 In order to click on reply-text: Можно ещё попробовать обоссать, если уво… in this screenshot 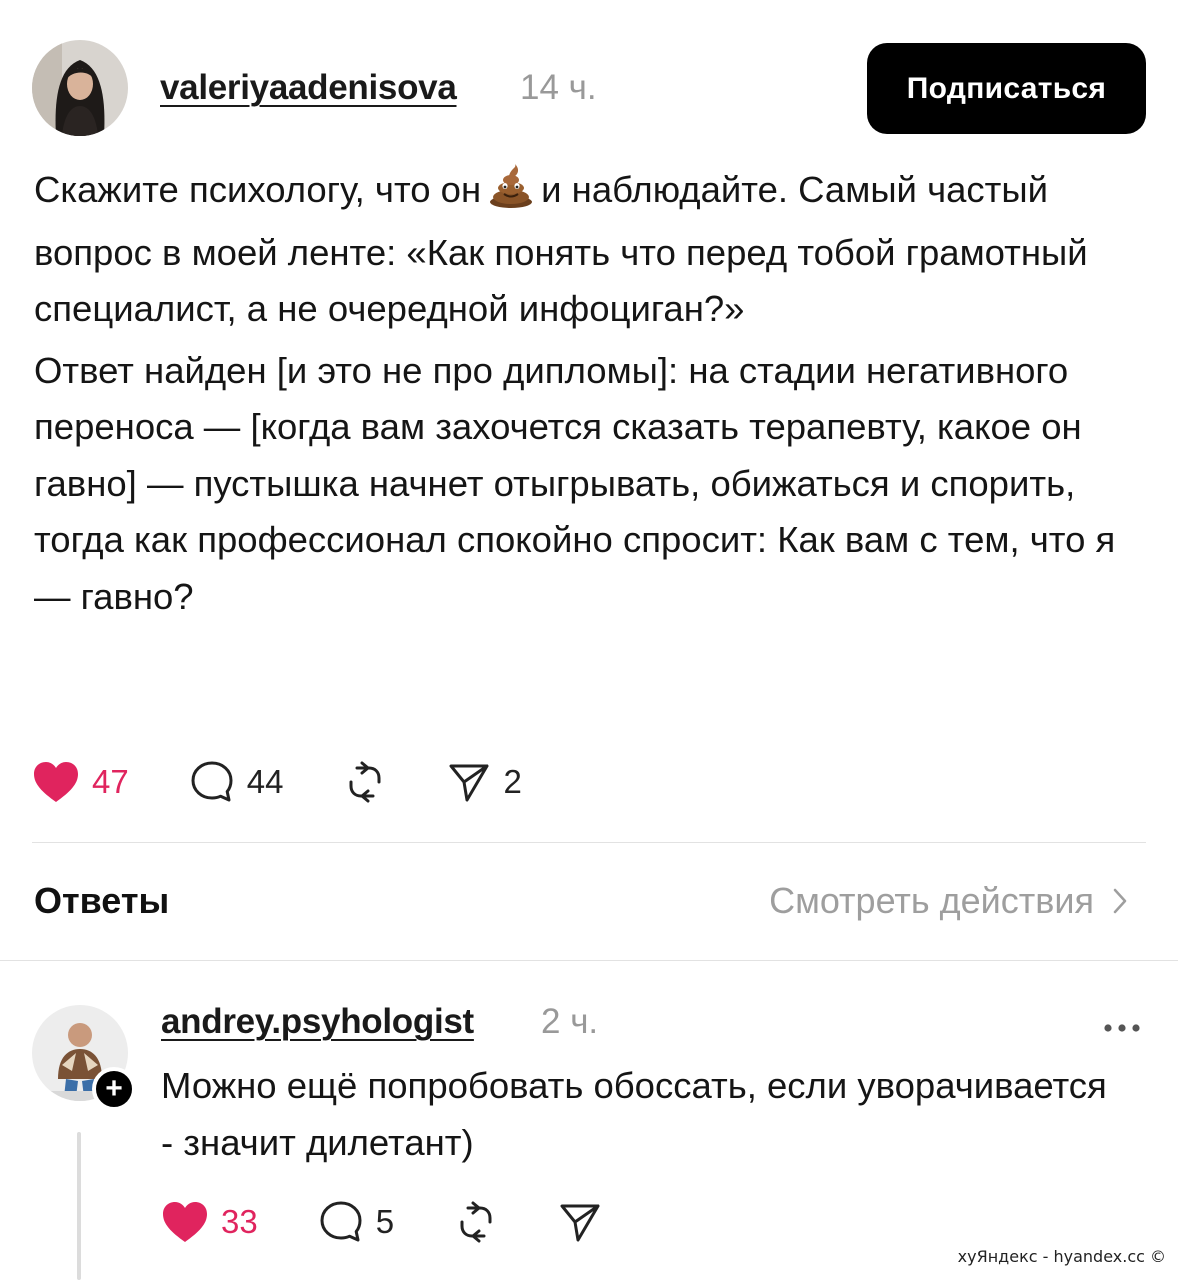, I will do `click(634, 1114)`.